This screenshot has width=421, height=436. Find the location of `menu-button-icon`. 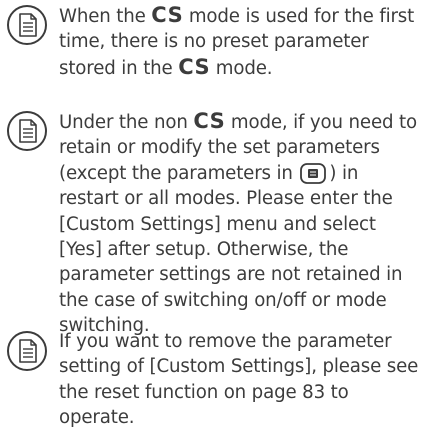

menu-button-icon is located at coordinates (313, 173).